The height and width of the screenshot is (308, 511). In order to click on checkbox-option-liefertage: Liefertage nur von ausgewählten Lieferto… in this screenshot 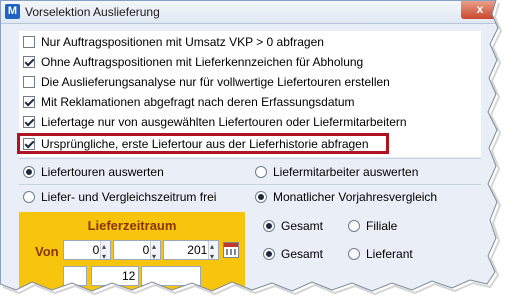, I will do `click(215, 122)`.